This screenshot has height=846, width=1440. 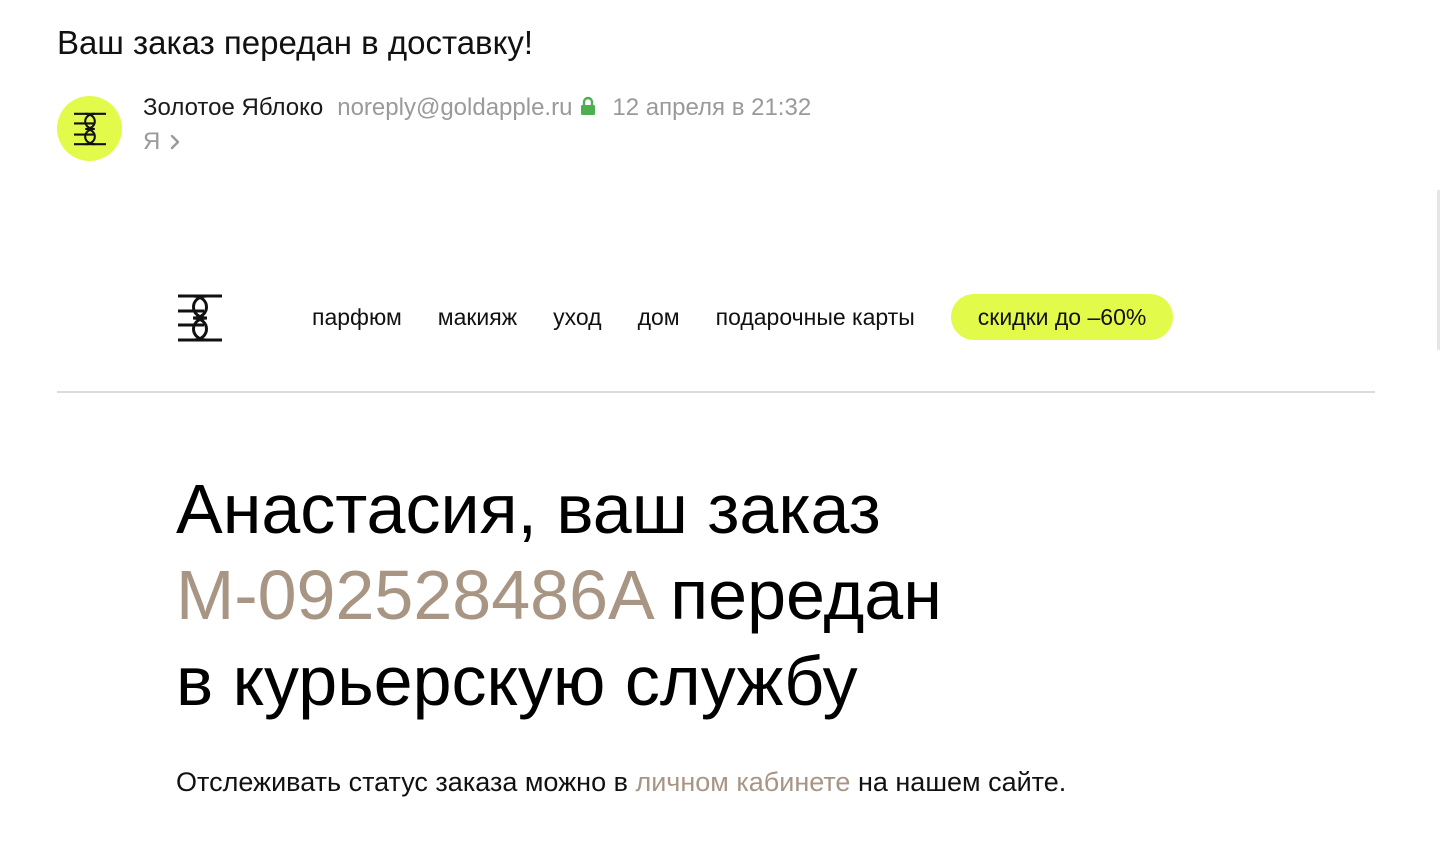 I want to click on tracking-text-after: на нашем сайте., so click(x=962, y=782).